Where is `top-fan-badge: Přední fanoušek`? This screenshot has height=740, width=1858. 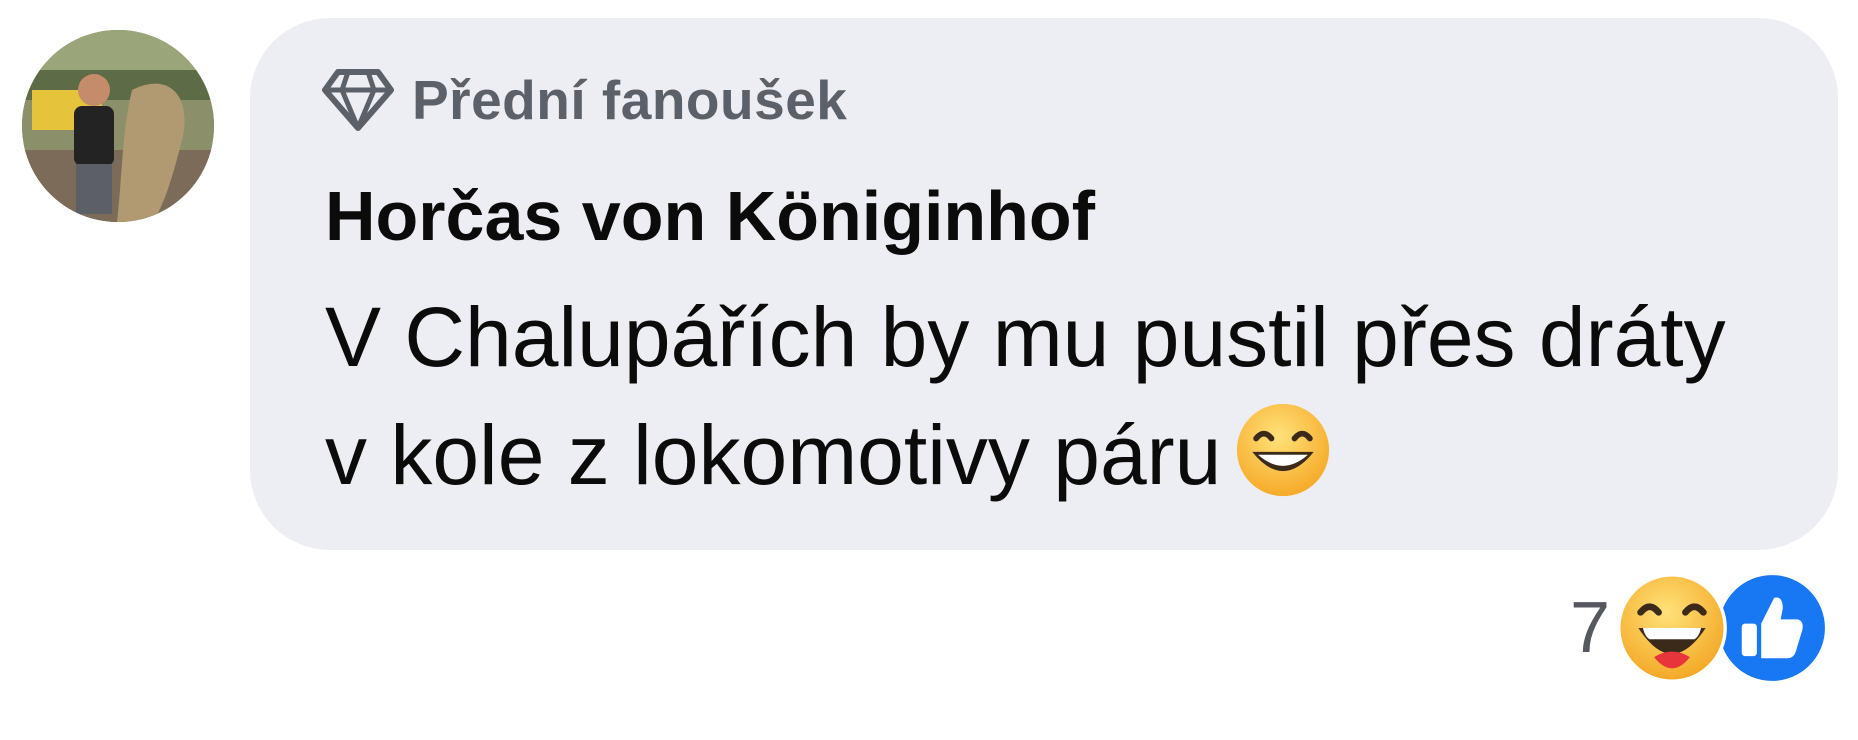 top-fan-badge: Přední fanoušek is located at coordinates (584, 100).